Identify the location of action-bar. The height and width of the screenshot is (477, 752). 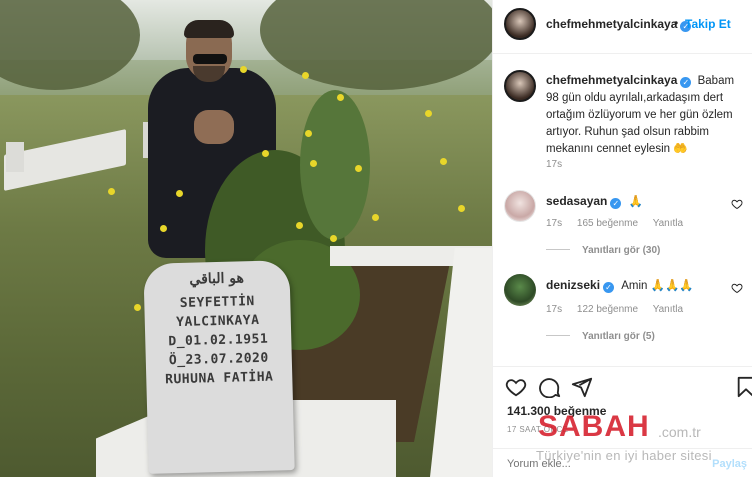
(622, 386).